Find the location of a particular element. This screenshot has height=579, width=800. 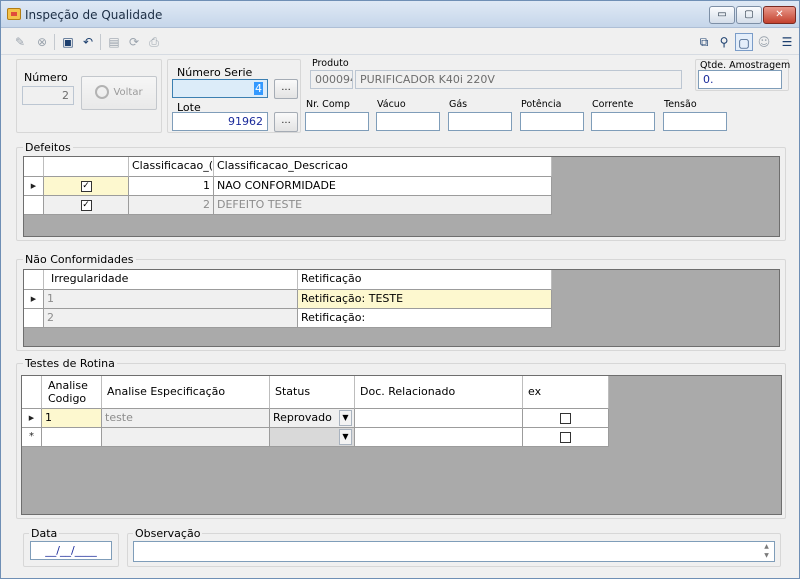

nao-conformidades-title: Não Conformidades is located at coordinates (79, 259).